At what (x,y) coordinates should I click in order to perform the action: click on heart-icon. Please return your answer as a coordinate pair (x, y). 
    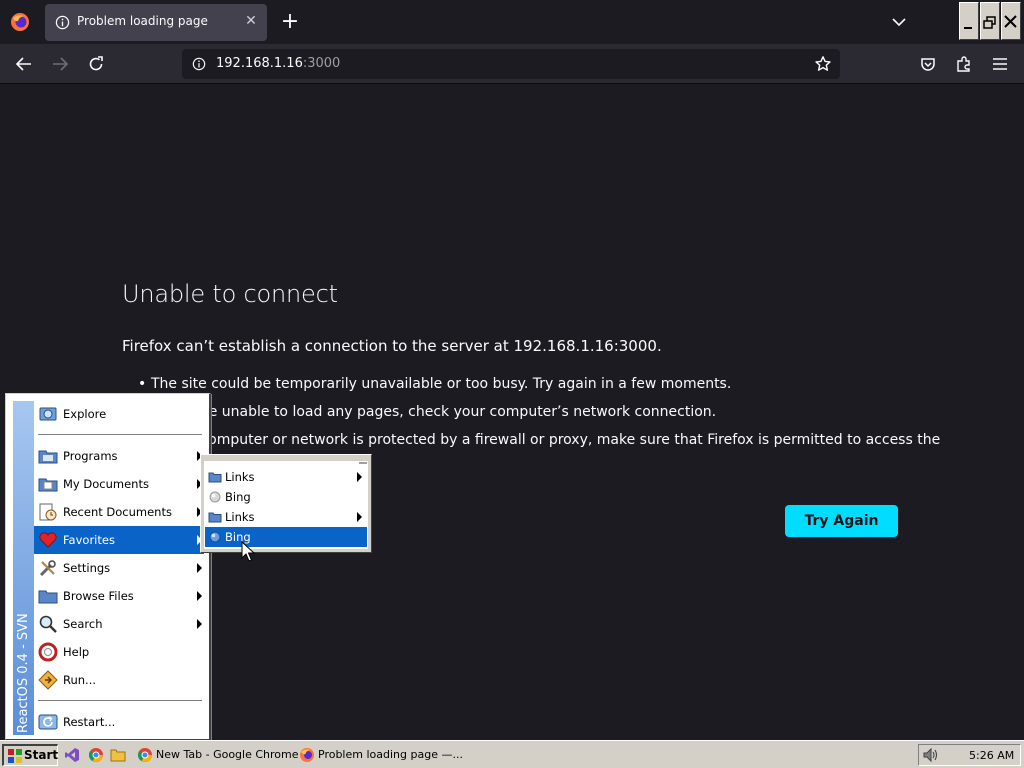
    Looking at the image, I should click on (48, 540).